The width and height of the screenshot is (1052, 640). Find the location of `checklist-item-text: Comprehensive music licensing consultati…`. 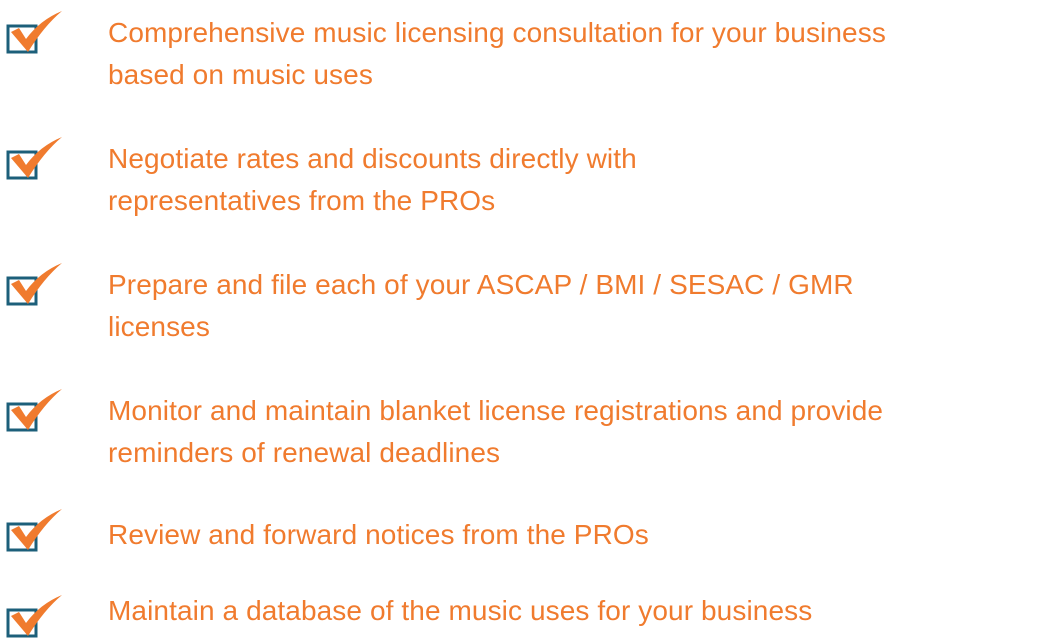

checklist-item-text: Comprehensive music licensing consultati… is located at coordinates (580, 54).